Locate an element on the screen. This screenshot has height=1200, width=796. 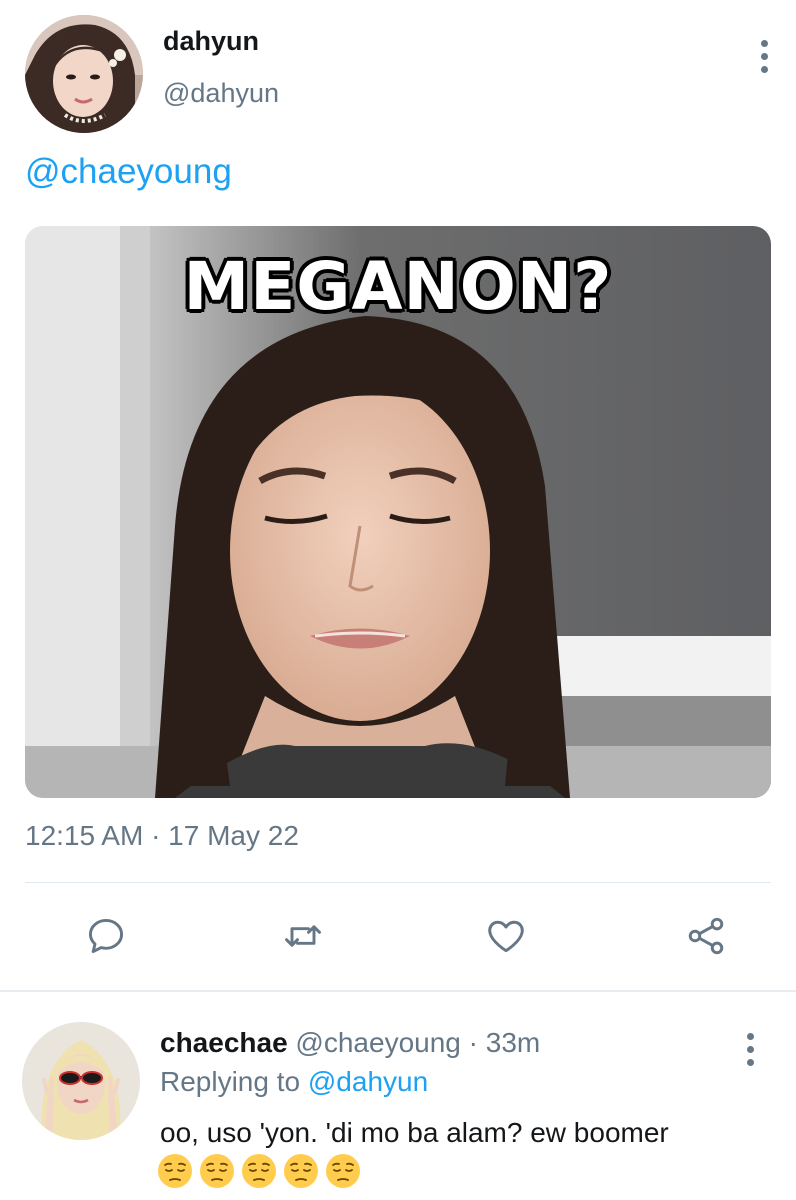
author-display-name: dahyun is located at coordinates (211, 41).